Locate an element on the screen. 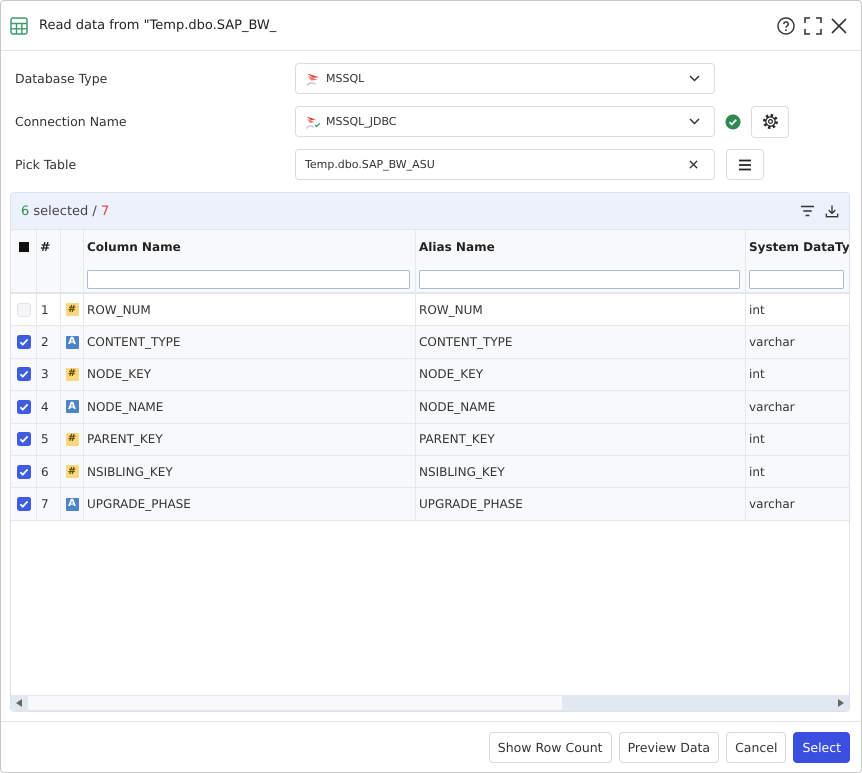 The height and width of the screenshot is (773, 862). secondary-button: Preview Data is located at coordinates (669, 747).